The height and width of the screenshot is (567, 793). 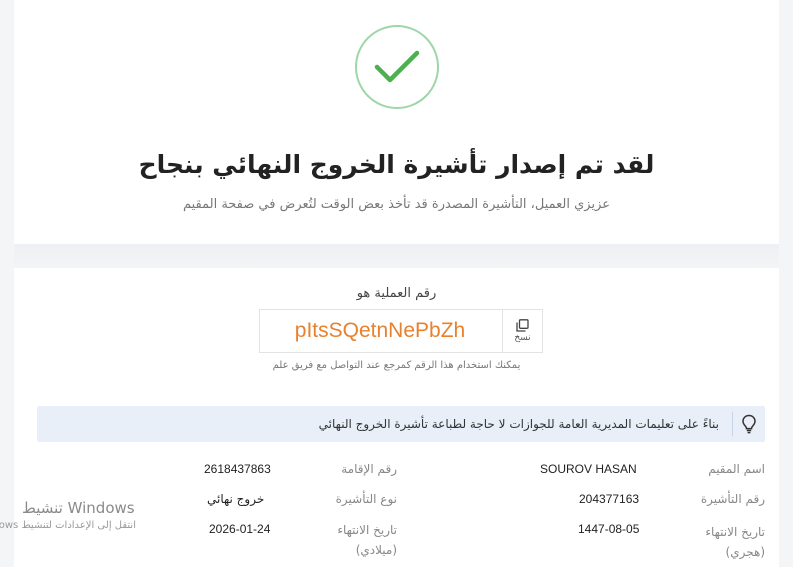 What do you see at coordinates (237, 469) in the screenshot?
I see `iqama-number-value: 2618437863` at bounding box center [237, 469].